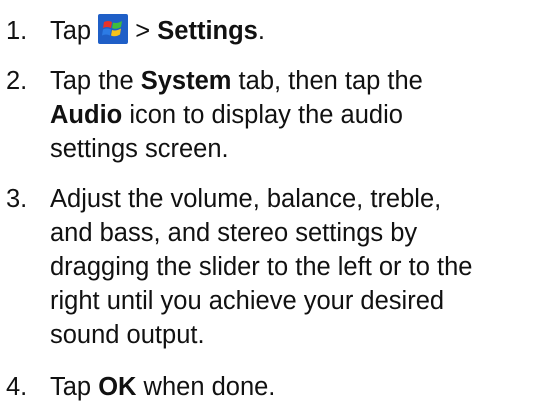 The image size is (535, 414). What do you see at coordinates (17, 81) in the screenshot?
I see `step-number: 2.` at bounding box center [17, 81].